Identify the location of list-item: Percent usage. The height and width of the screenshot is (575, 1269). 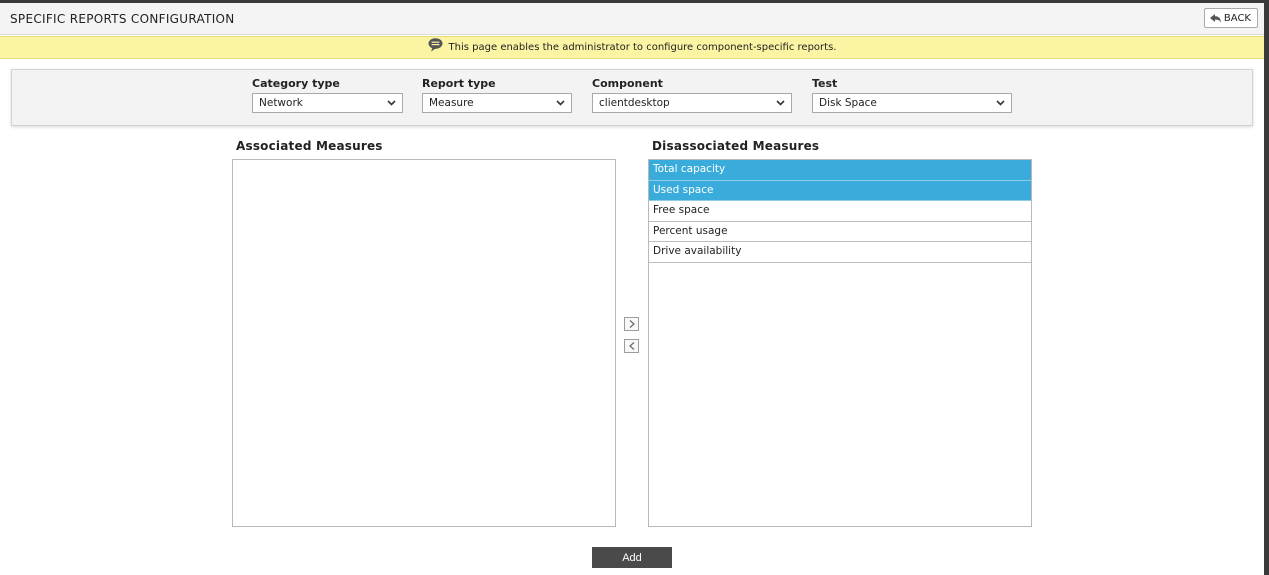
(840, 232).